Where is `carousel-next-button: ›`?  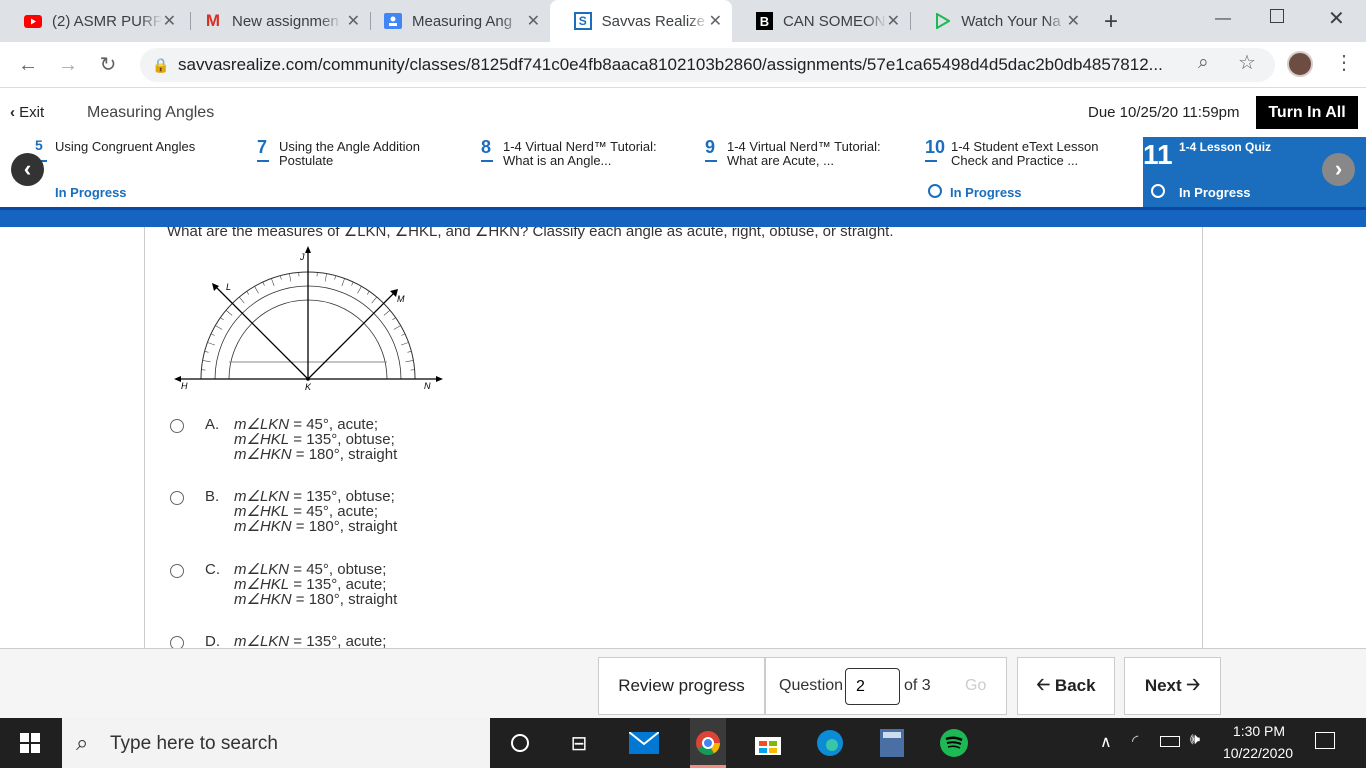
carousel-next-button: › is located at coordinates (1338, 169).